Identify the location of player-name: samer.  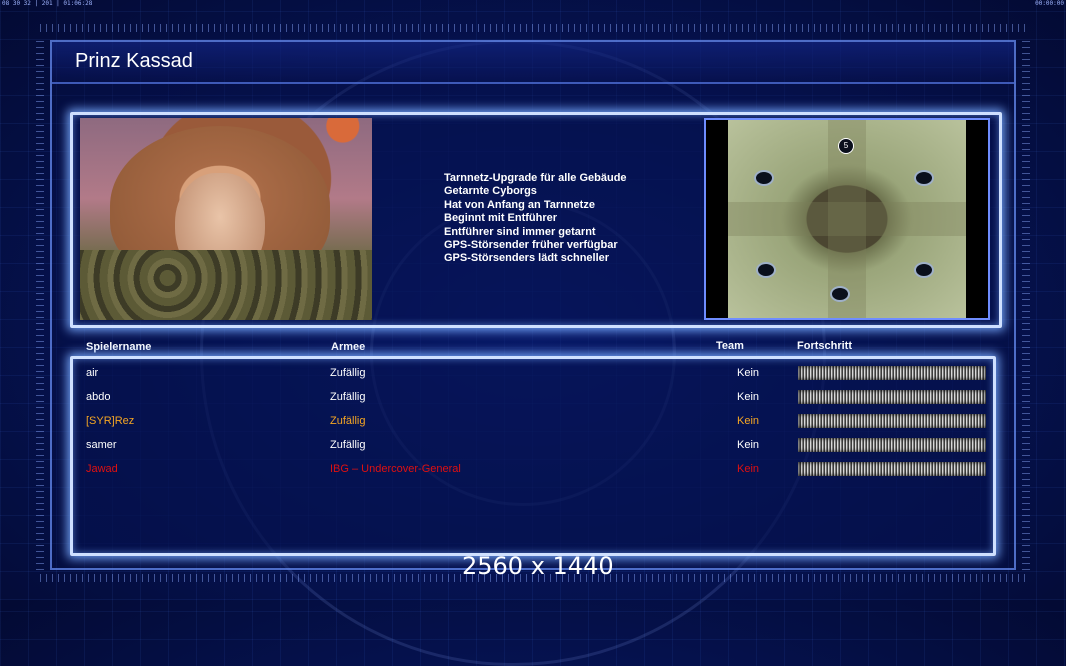
(101, 445).